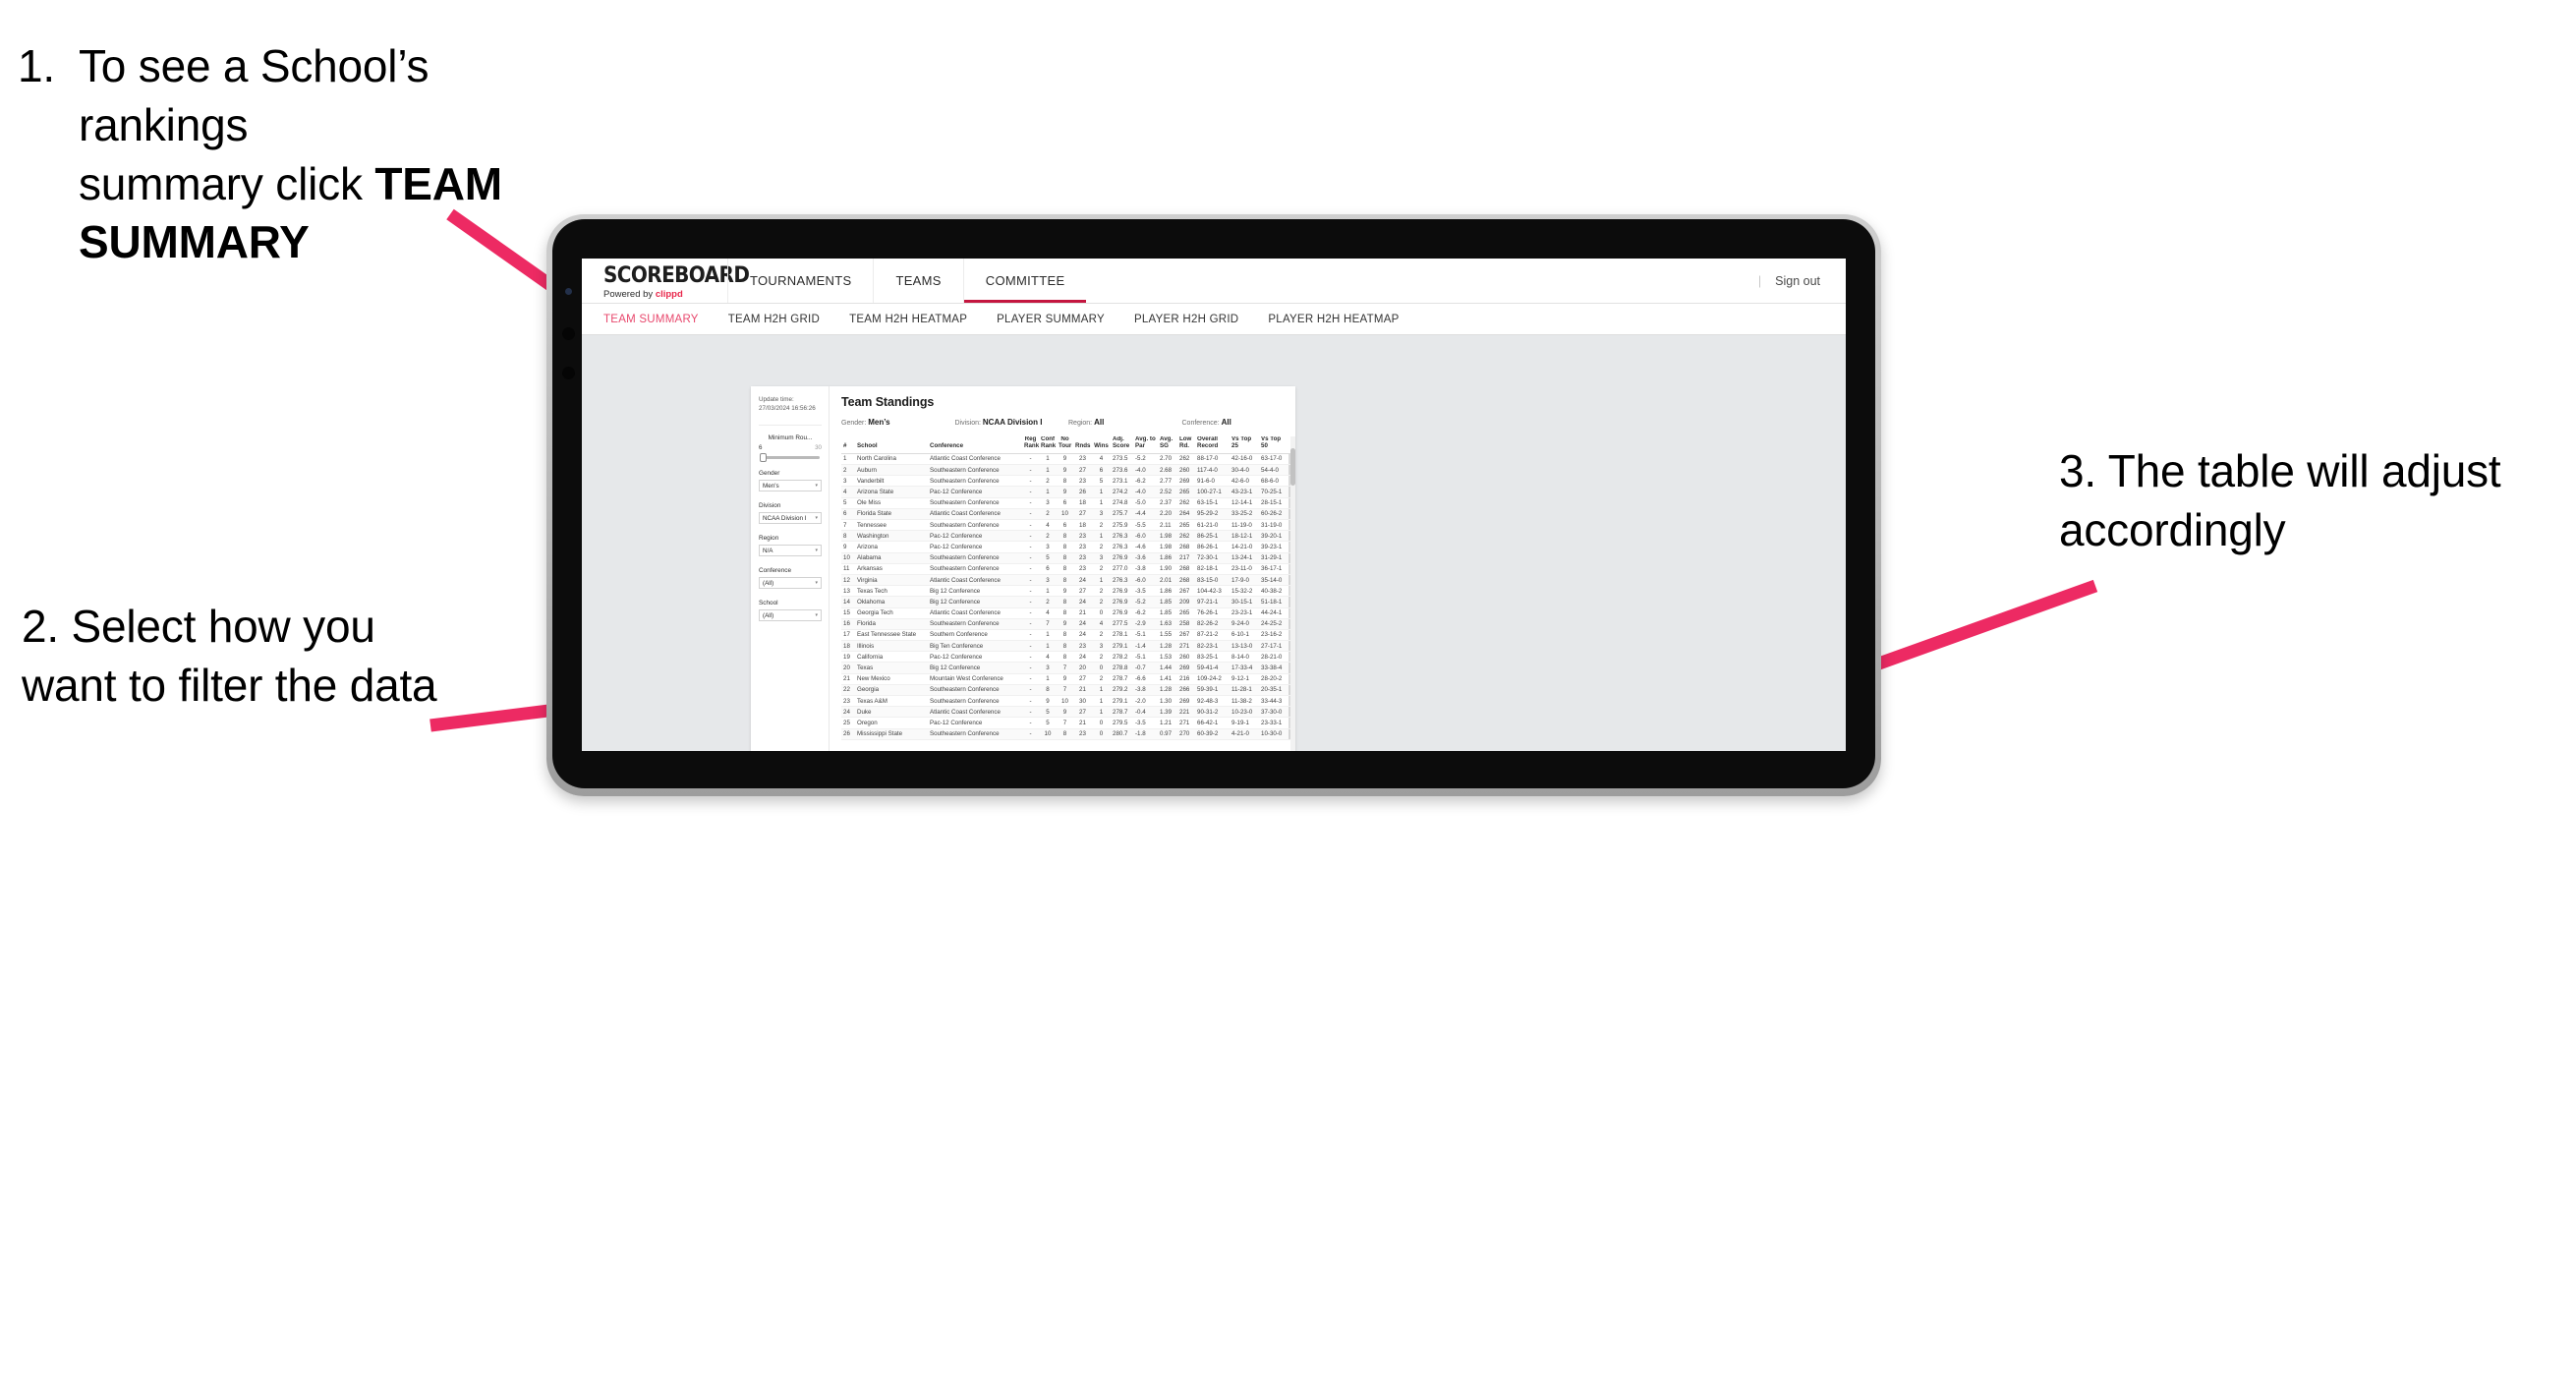 The image size is (2576, 1386). Describe the element at coordinates (774, 319) in the screenshot. I see `tab-team-h2h-grid: TEAM H2H GRID` at that location.